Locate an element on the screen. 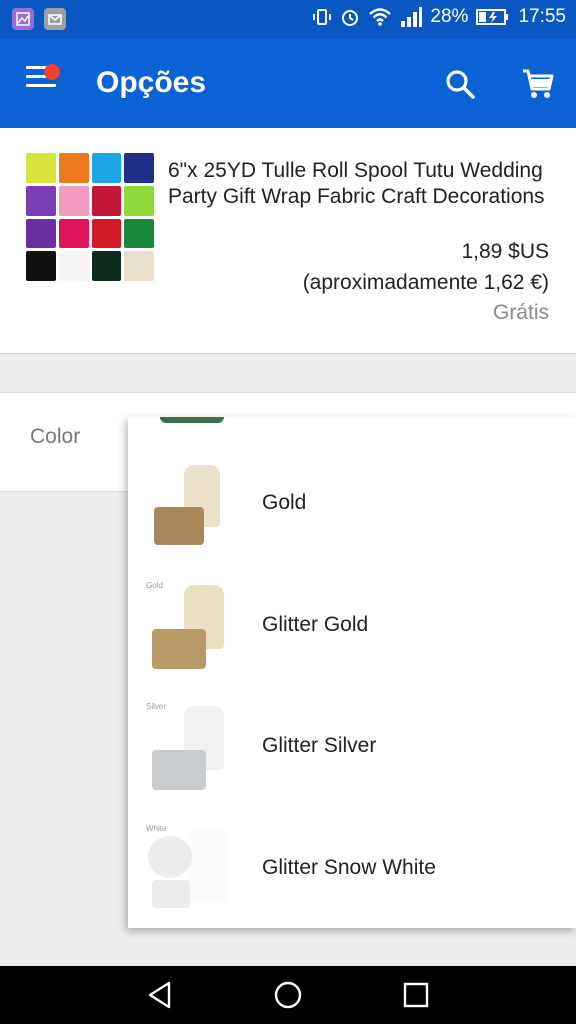 Image resolution: width=576 pixels, height=1024 pixels. home-icon is located at coordinates (288, 995).